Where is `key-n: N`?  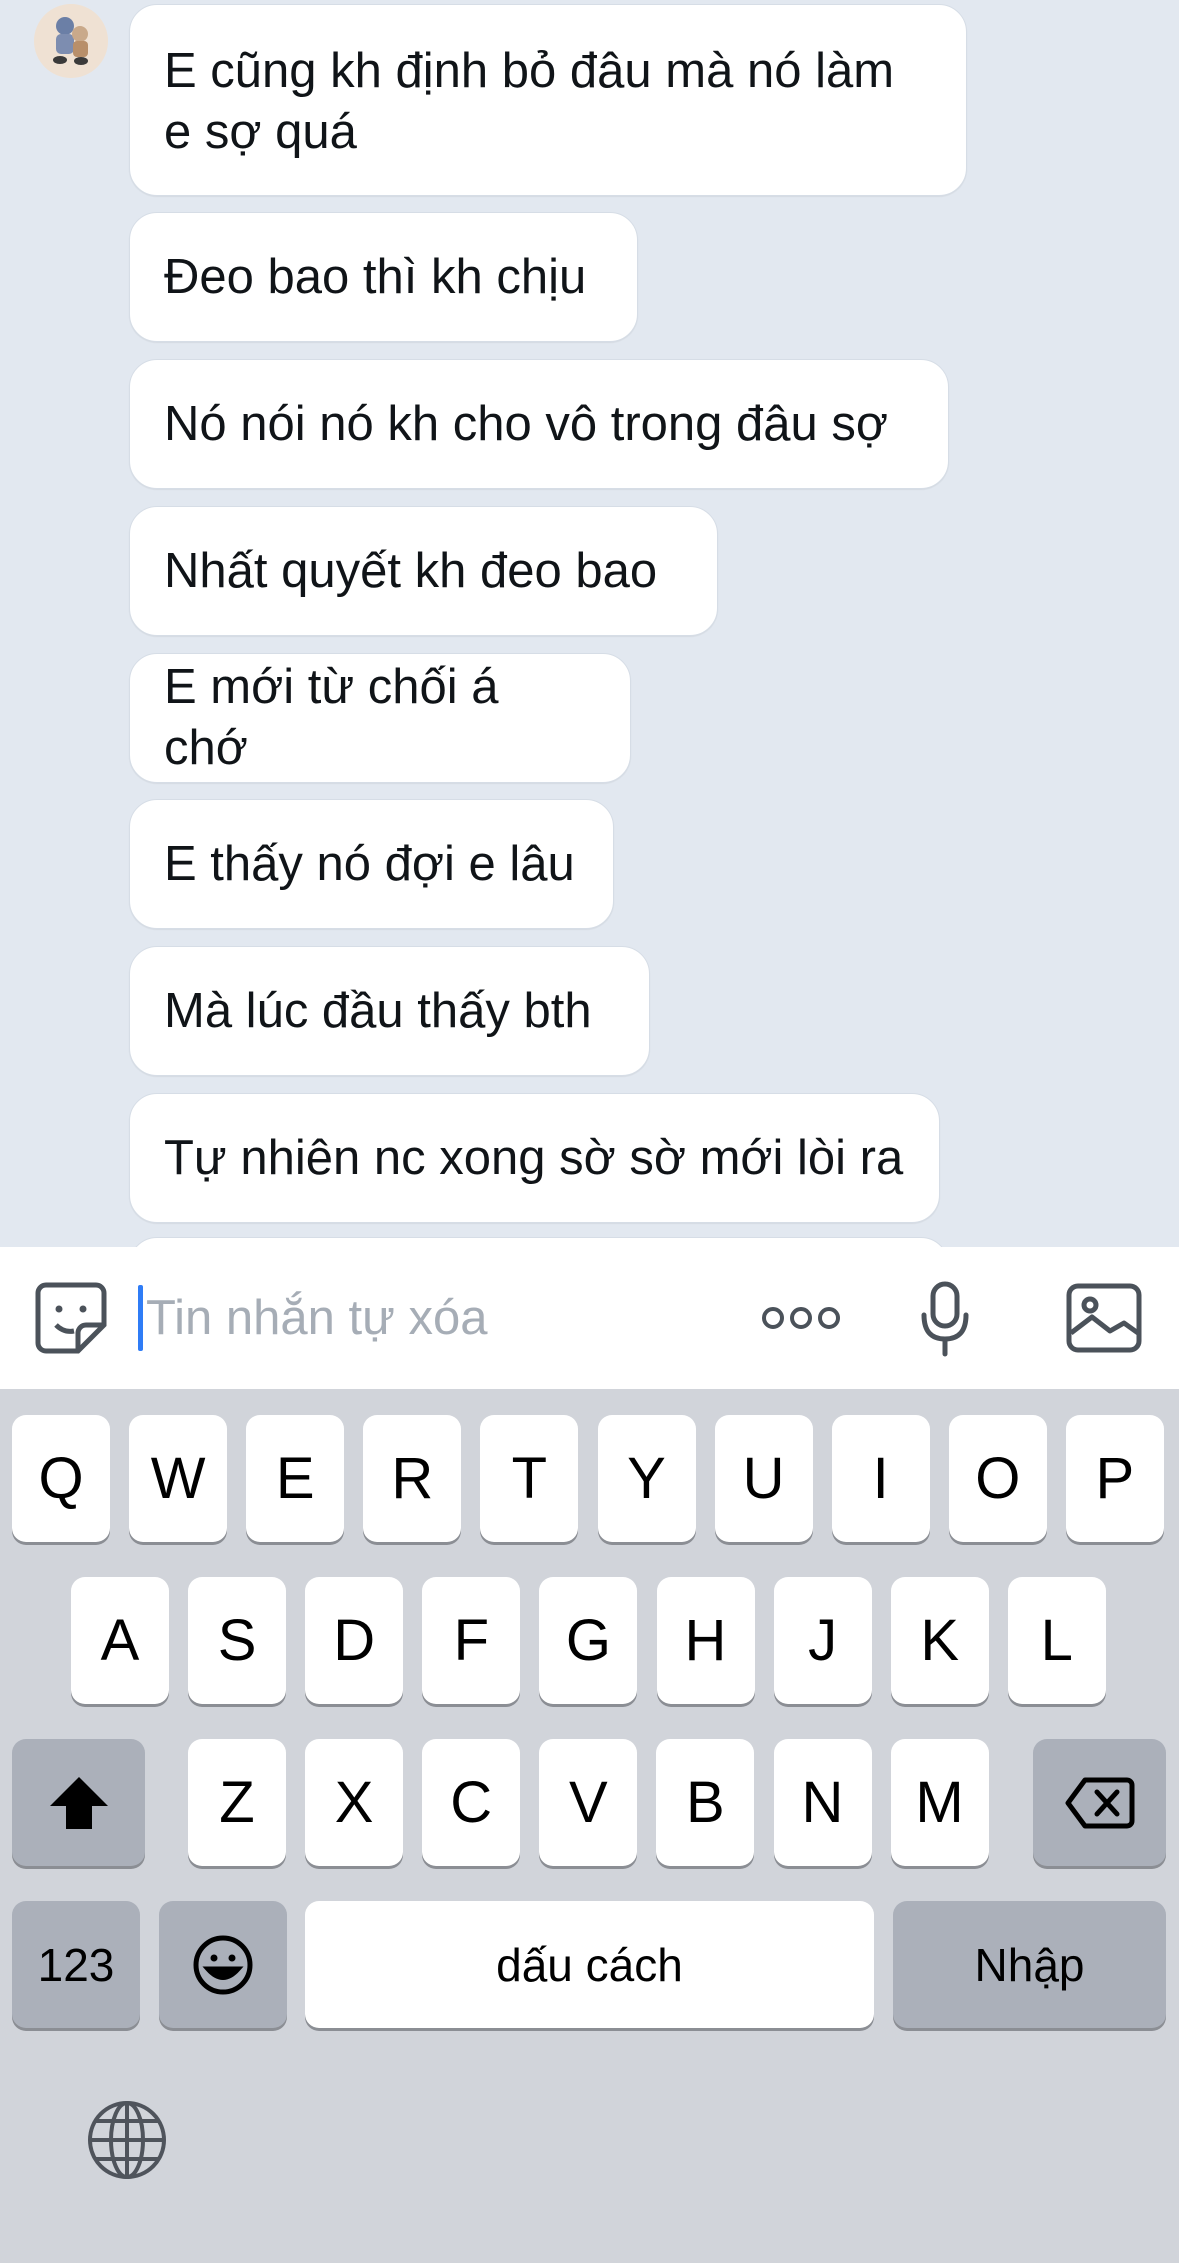 key-n: N is located at coordinates (822, 1802).